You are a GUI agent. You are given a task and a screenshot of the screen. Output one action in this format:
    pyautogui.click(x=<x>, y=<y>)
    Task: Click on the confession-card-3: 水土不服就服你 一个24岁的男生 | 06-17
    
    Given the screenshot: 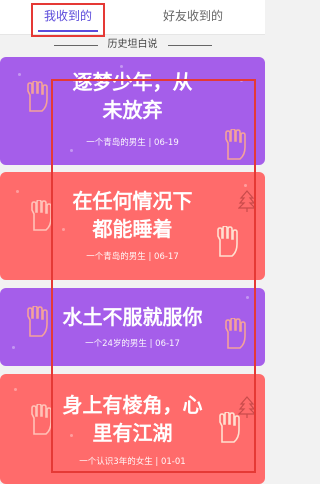 What is the action you would take?
    pyautogui.click(x=132, y=327)
    